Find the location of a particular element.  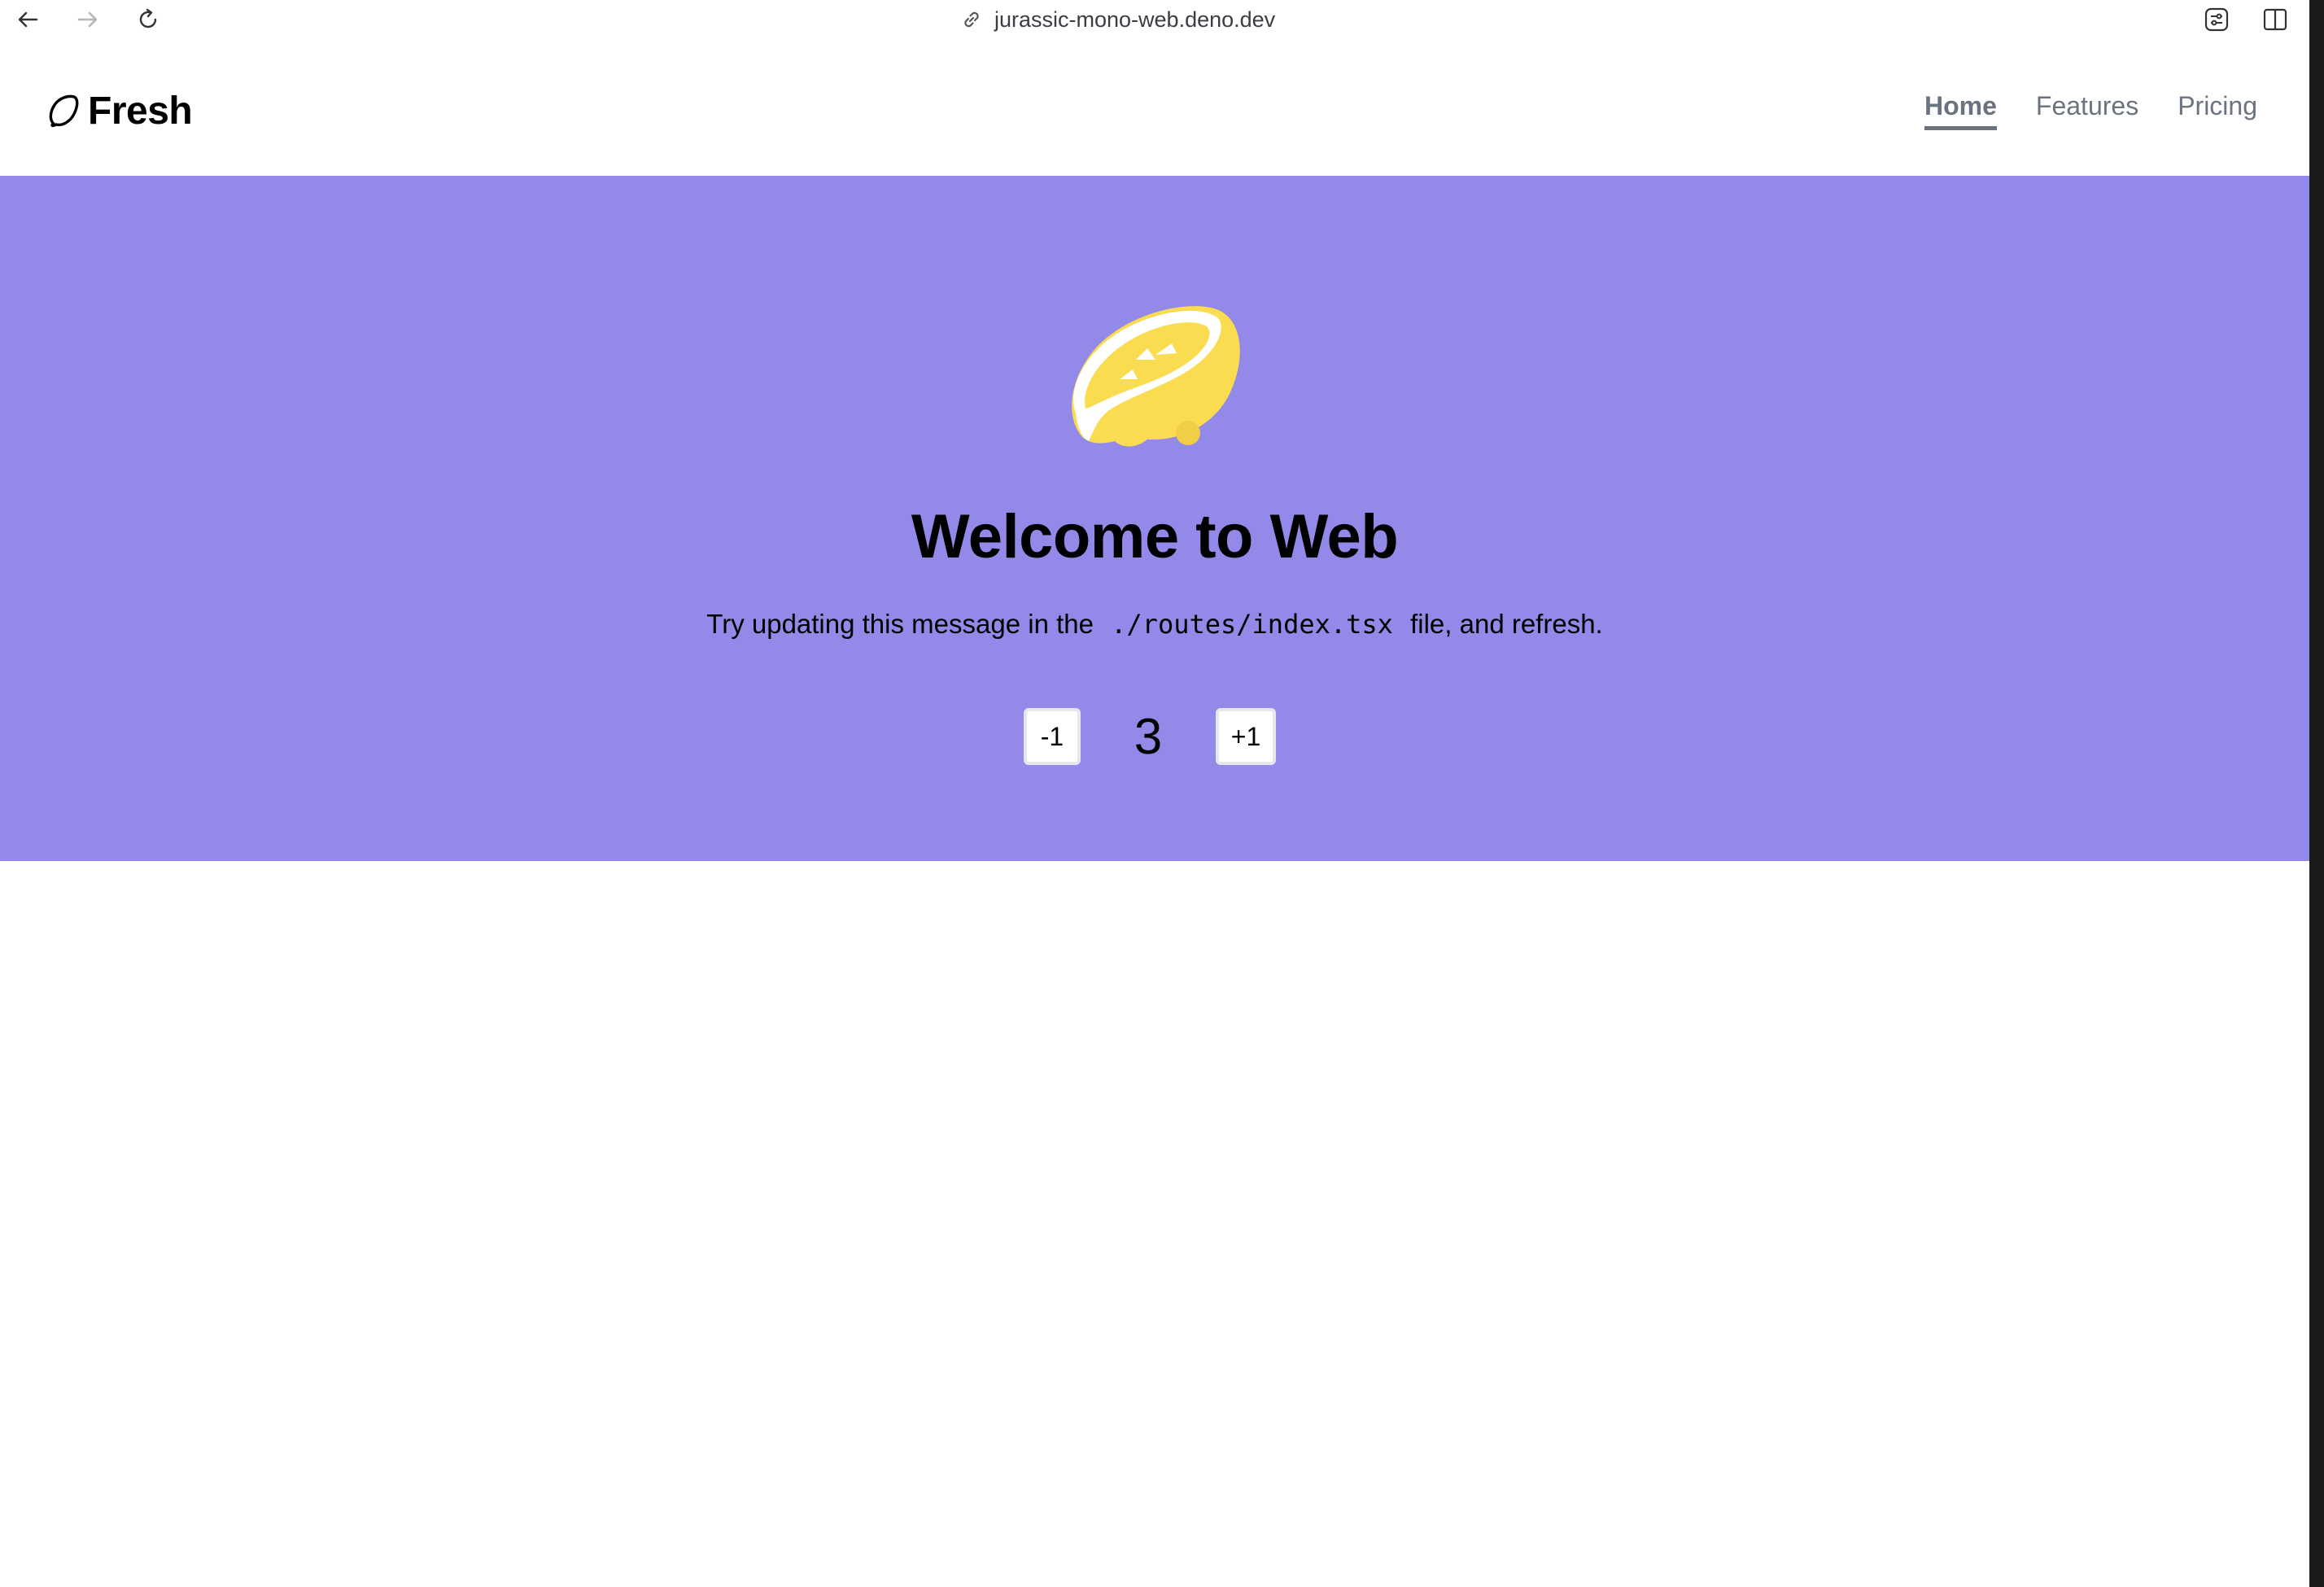

sidebar-toggle-button is located at coordinates (2275, 19).